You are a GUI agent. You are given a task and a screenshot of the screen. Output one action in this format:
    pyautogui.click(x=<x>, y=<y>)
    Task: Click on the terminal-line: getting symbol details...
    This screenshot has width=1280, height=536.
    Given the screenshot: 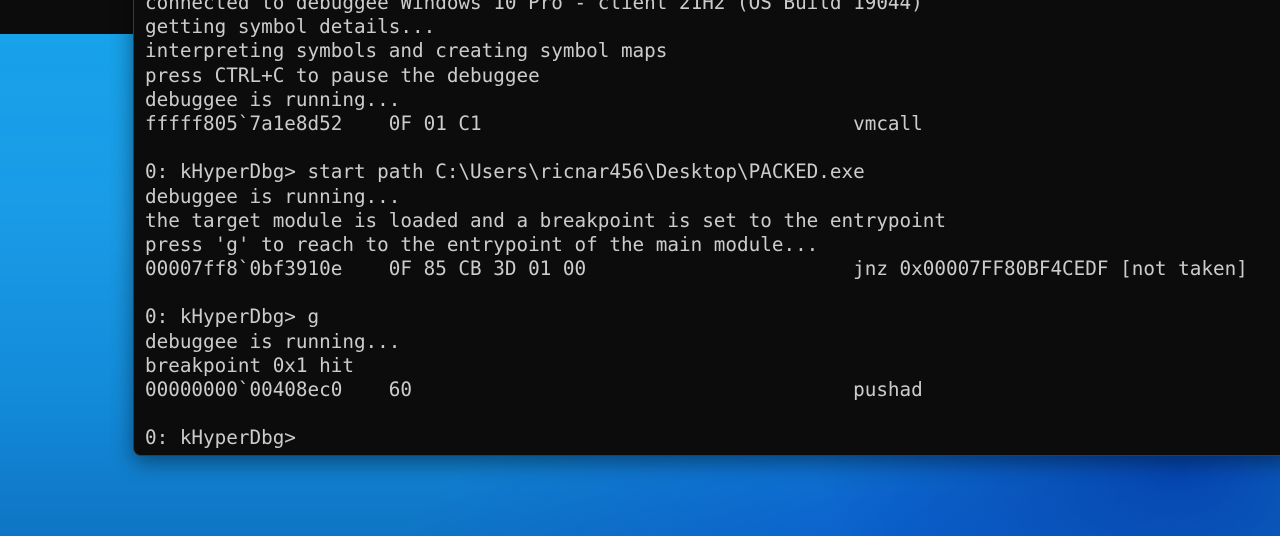 What is the action you would take?
    pyautogui.click(x=290, y=27)
    